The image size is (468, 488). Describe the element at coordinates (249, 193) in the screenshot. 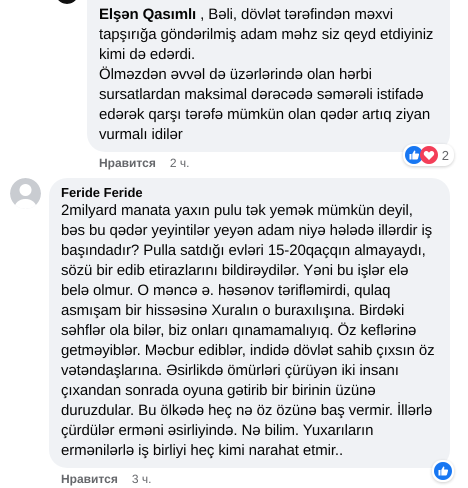

I see `comment-author: Feride Feride` at that location.